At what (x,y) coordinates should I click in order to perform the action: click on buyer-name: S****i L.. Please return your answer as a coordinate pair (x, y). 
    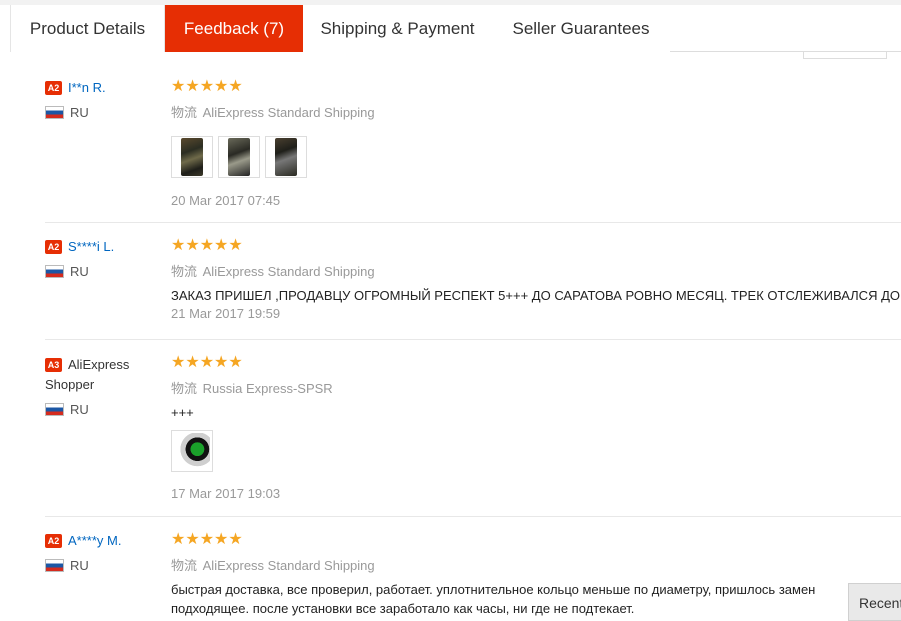
    Looking at the image, I should click on (91, 246).